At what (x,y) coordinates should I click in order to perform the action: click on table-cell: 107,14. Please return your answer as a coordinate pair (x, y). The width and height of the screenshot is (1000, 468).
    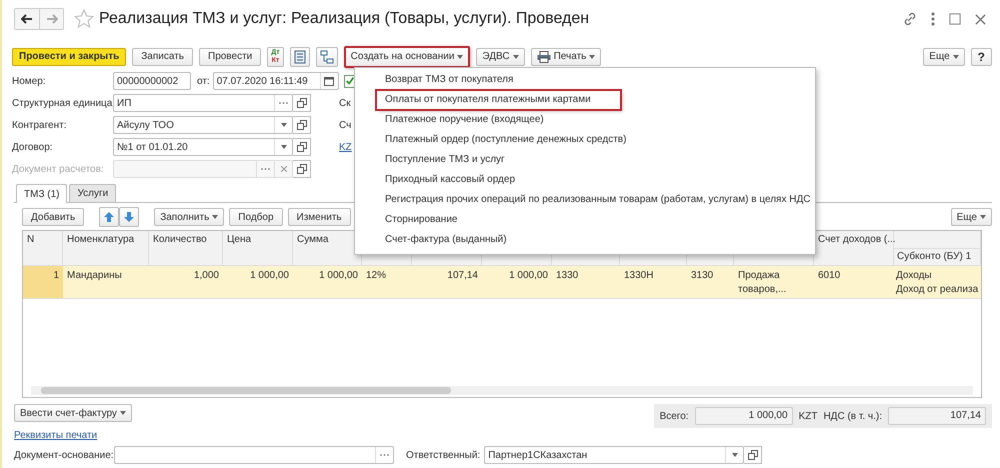
    Looking at the image, I should click on (462, 275).